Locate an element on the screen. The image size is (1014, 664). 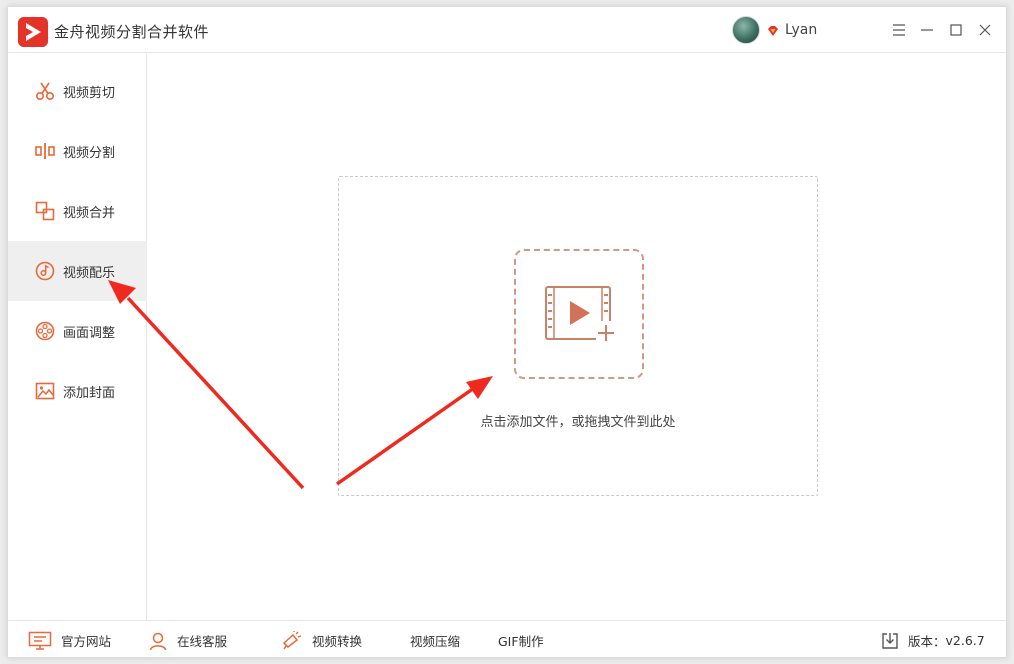
hamburger-menu-icon is located at coordinates (899, 30).